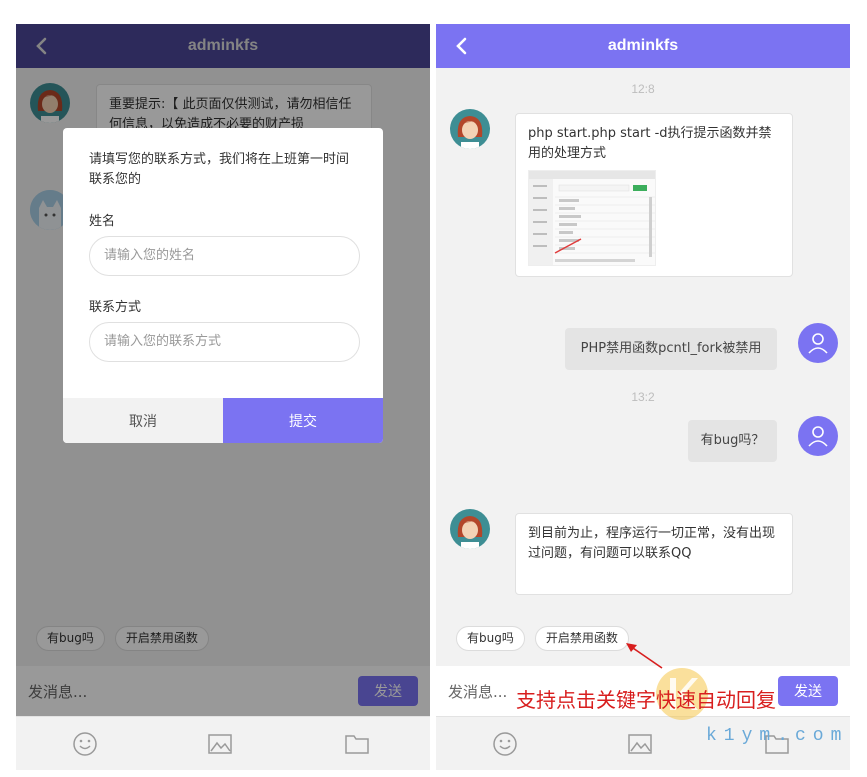 The width and height of the screenshot is (867, 777). What do you see at coordinates (303, 420) in the screenshot?
I see `submit-button: 提交` at bounding box center [303, 420].